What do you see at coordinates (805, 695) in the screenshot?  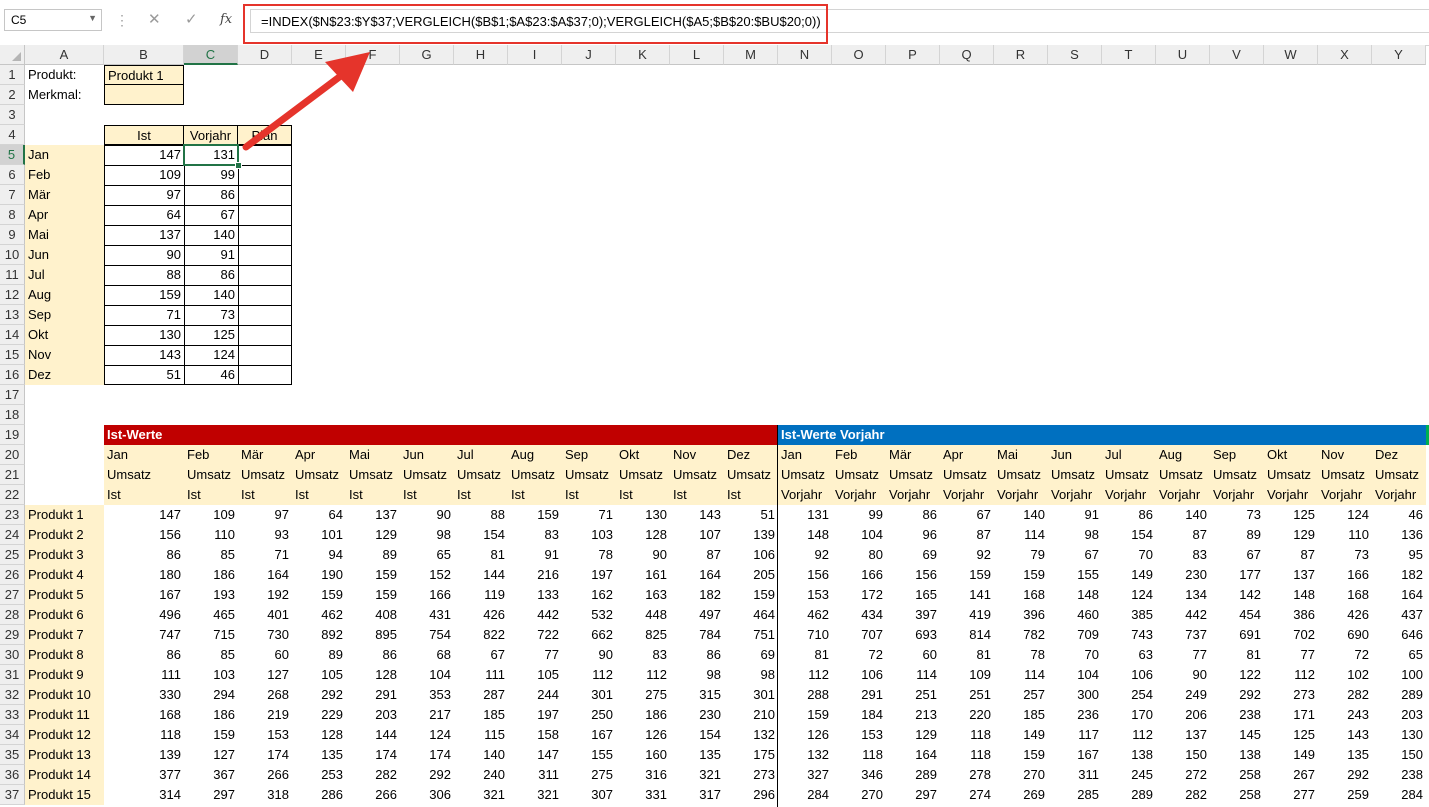 I see `vorjahr-value-cell: 288` at bounding box center [805, 695].